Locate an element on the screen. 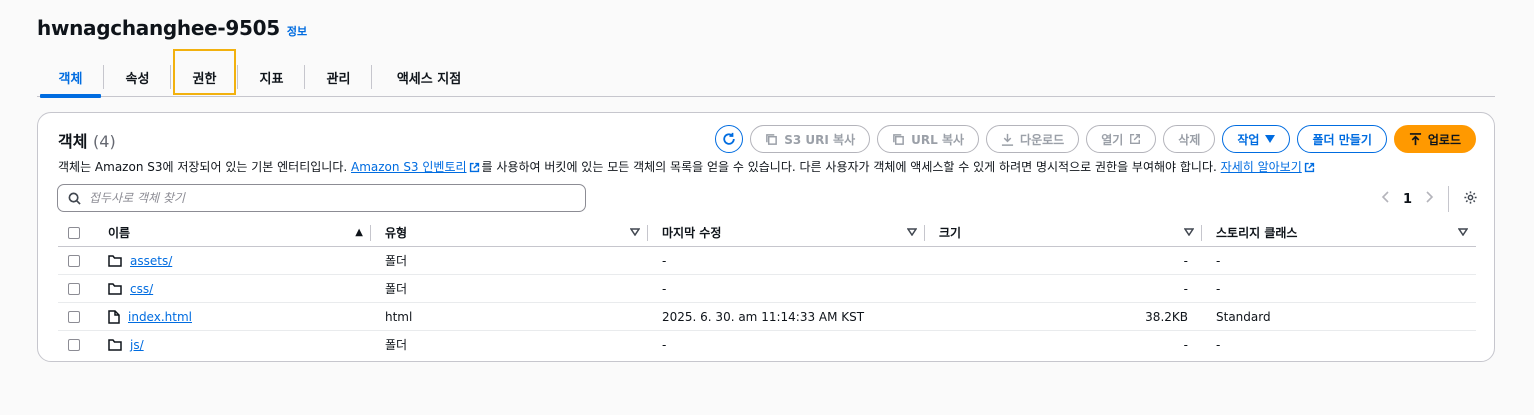  create-folder-button: 폴더 만들기 is located at coordinates (1342, 139).